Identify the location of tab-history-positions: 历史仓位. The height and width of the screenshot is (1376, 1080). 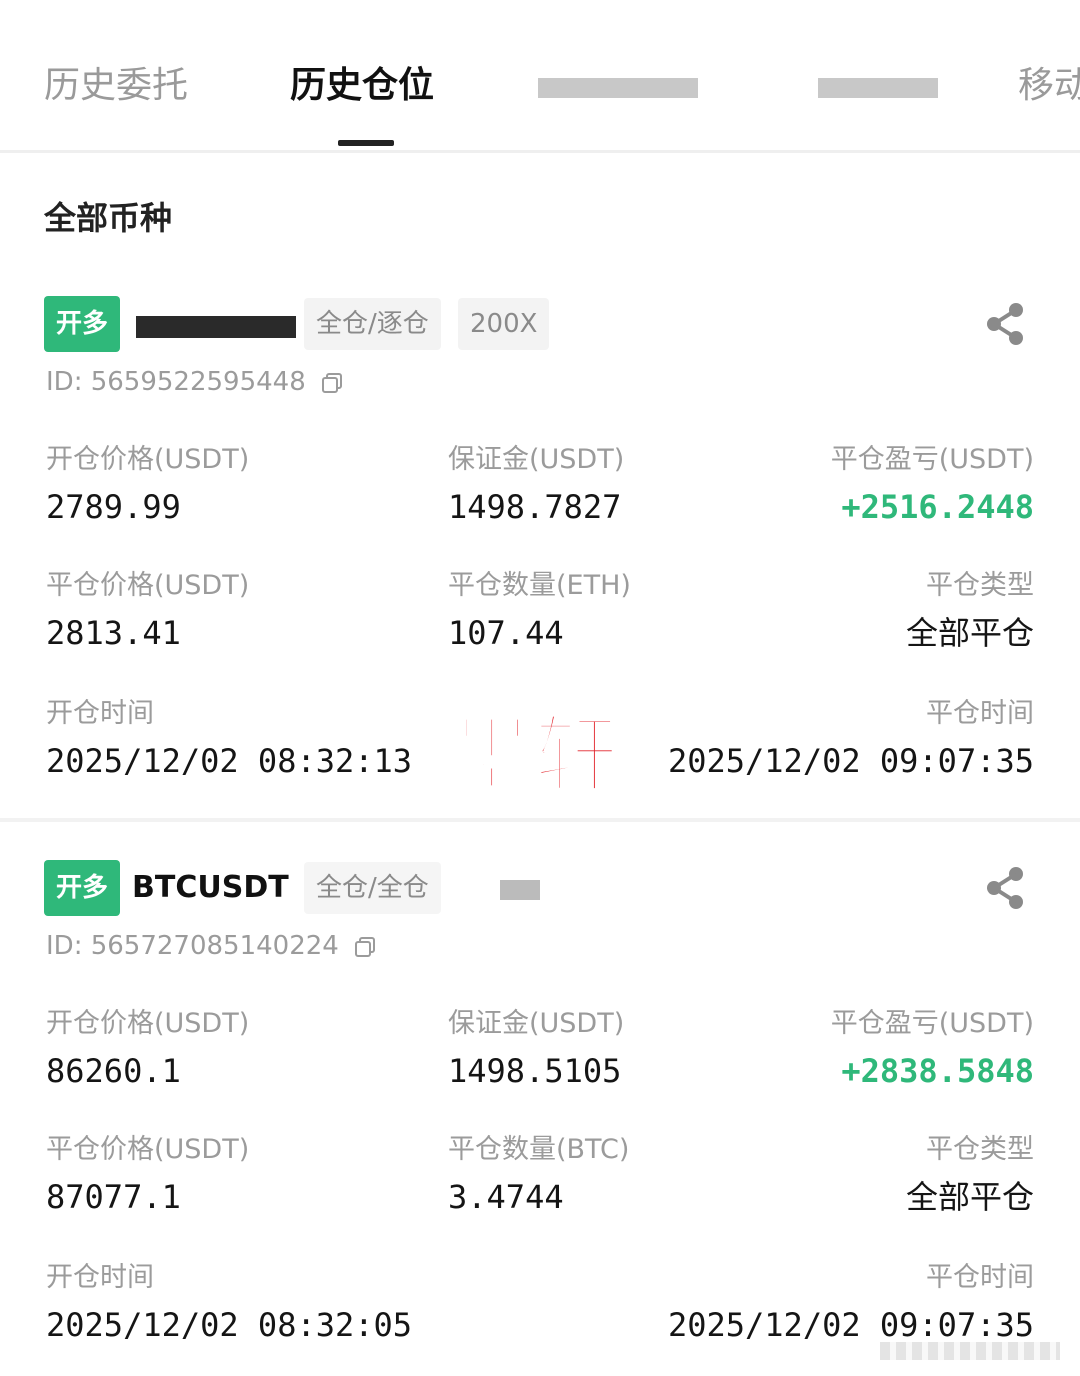
(370, 86).